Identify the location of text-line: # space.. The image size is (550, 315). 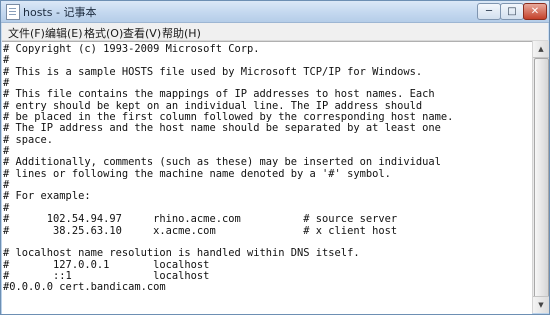
(28, 139).